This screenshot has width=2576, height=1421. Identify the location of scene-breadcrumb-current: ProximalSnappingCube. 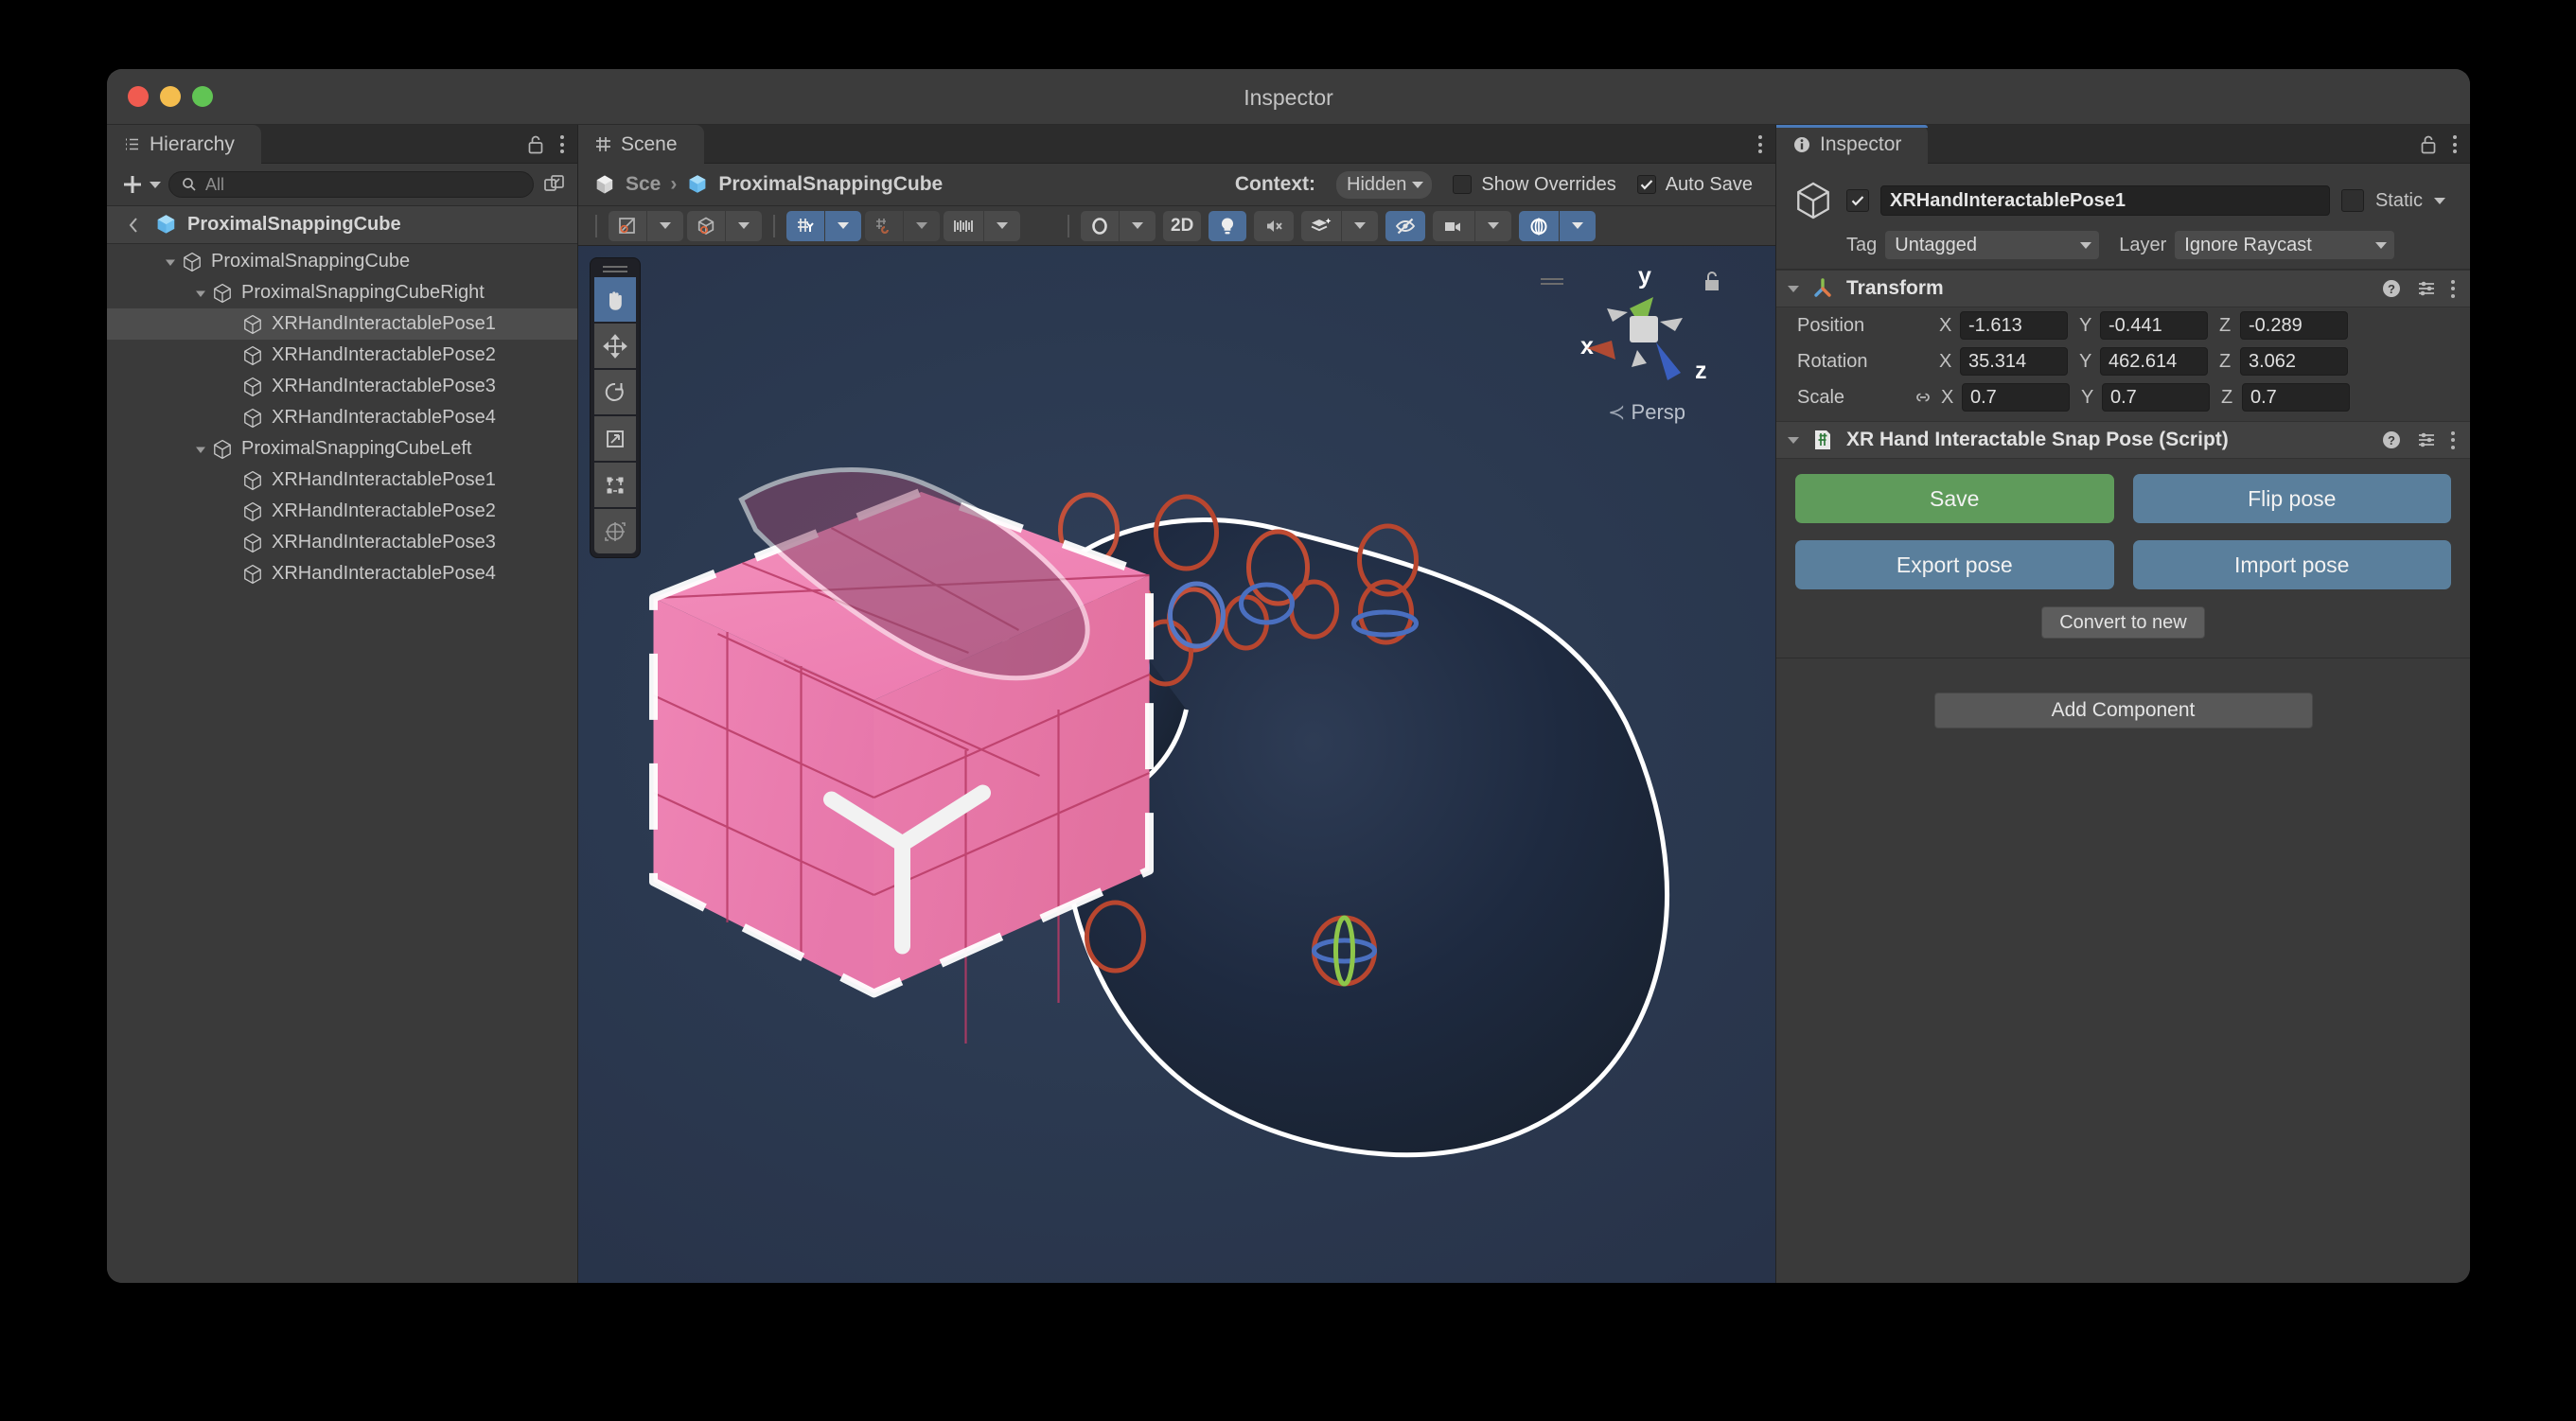
(830, 184).